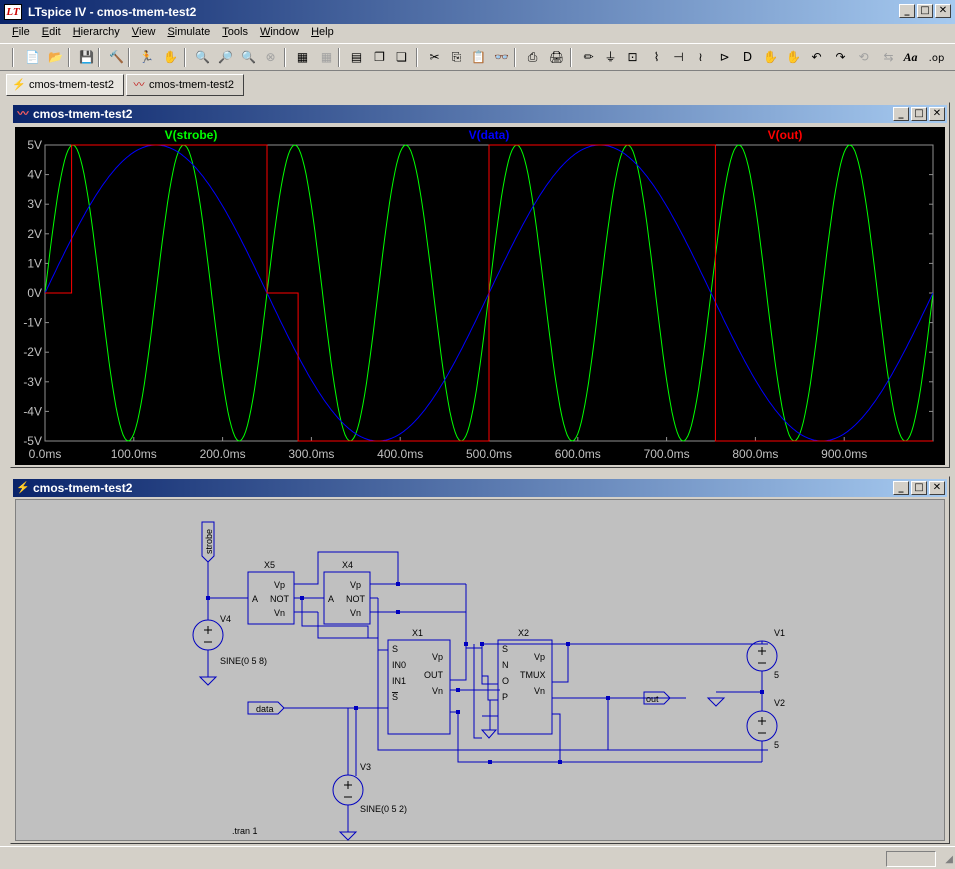 The image size is (955, 869). What do you see at coordinates (23, 114) in the screenshot?
I see `waveform-icon: 〰` at bounding box center [23, 114].